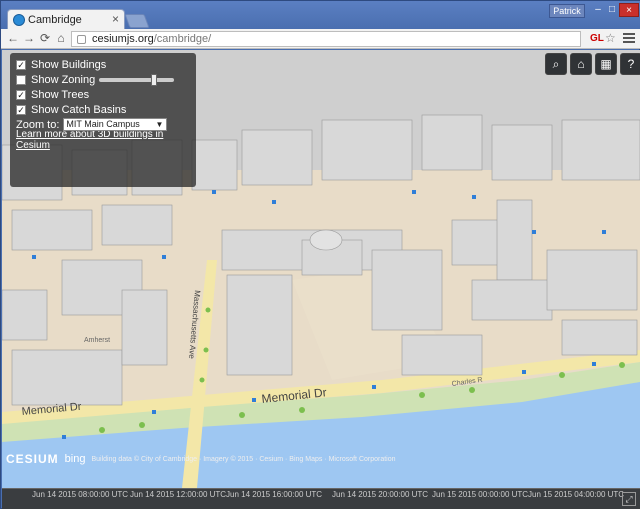 The width and height of the screenshot is (640, 509). Describe the element at coordinates (576, 494) in the screenshot. I see `timeline-label: Jun 15 2015 04:00:00 UTC` at that location.